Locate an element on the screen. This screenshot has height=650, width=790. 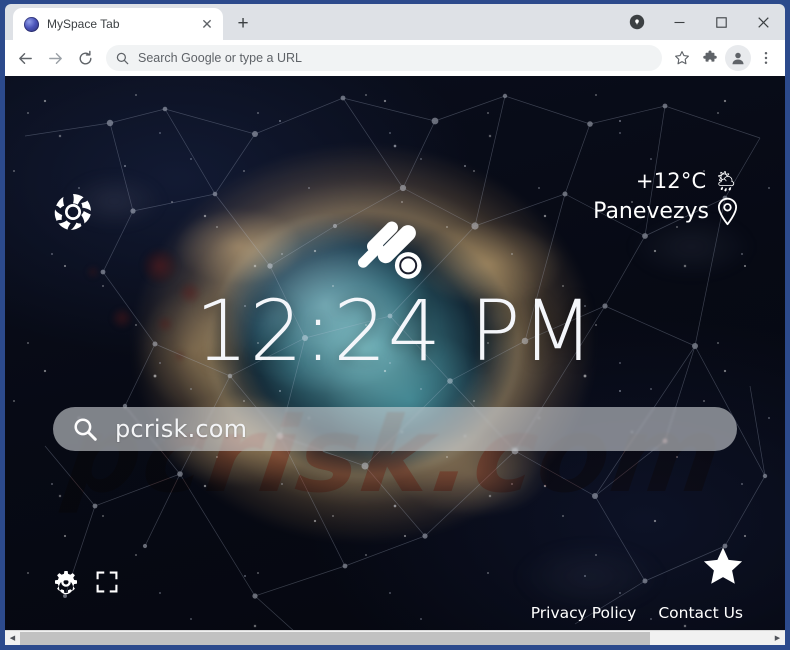
fullscreen-expand-icon is located at coordinates (107, 582).